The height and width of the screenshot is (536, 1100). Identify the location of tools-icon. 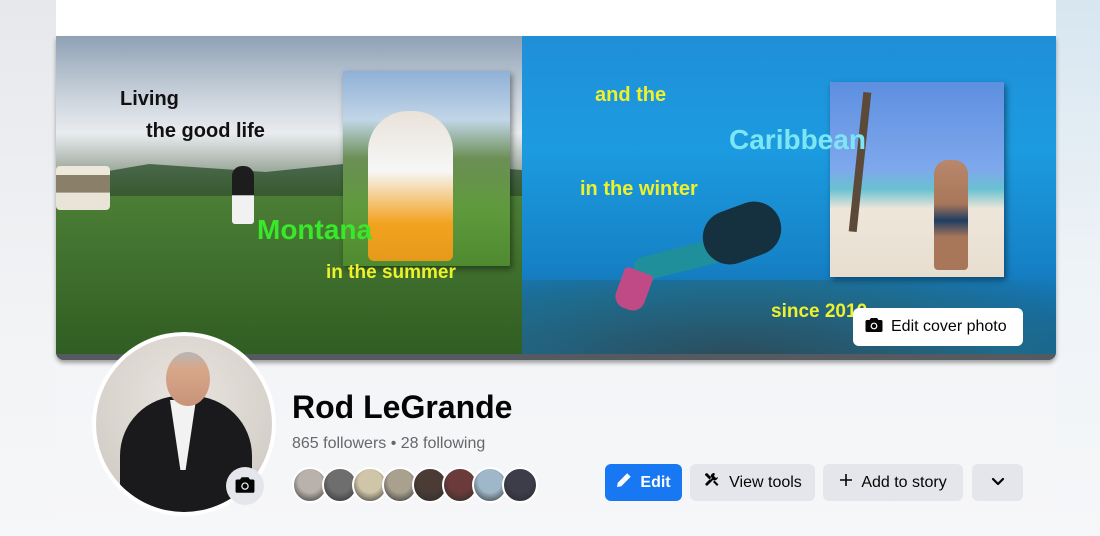
(712, 482).